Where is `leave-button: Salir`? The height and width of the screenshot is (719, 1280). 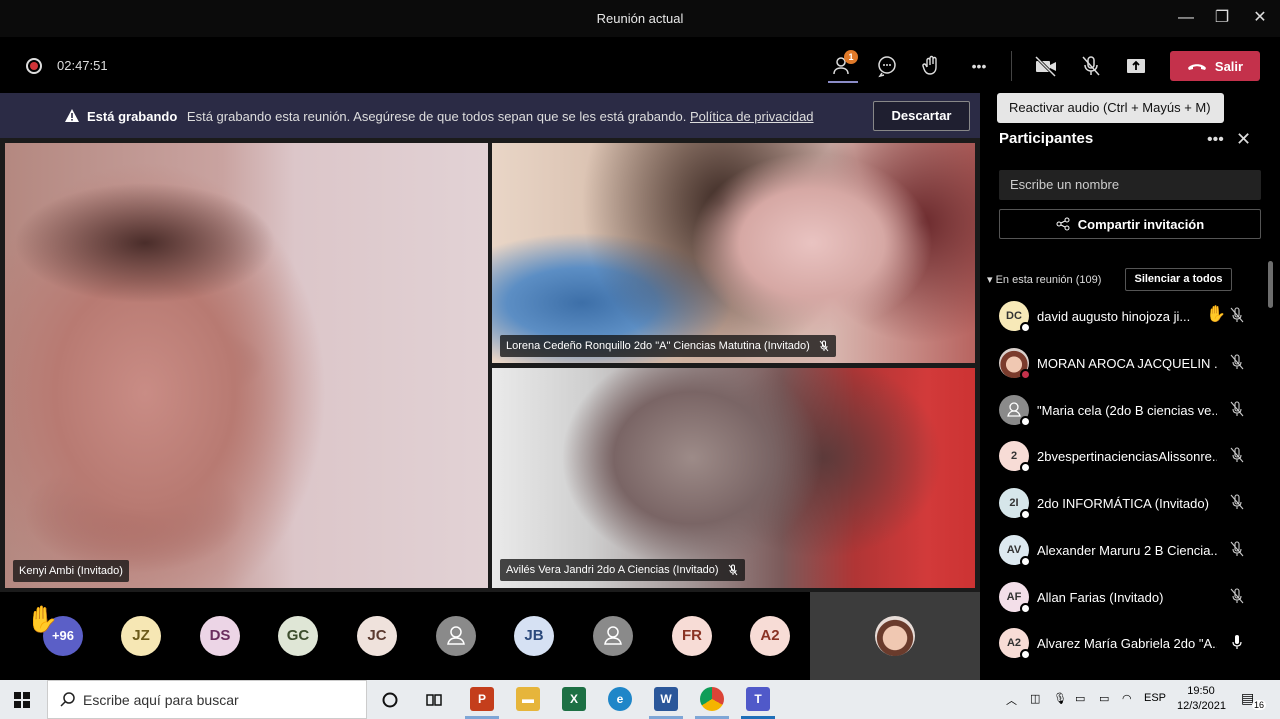
leave-button: Salir is located at coordinates (1215, 66).